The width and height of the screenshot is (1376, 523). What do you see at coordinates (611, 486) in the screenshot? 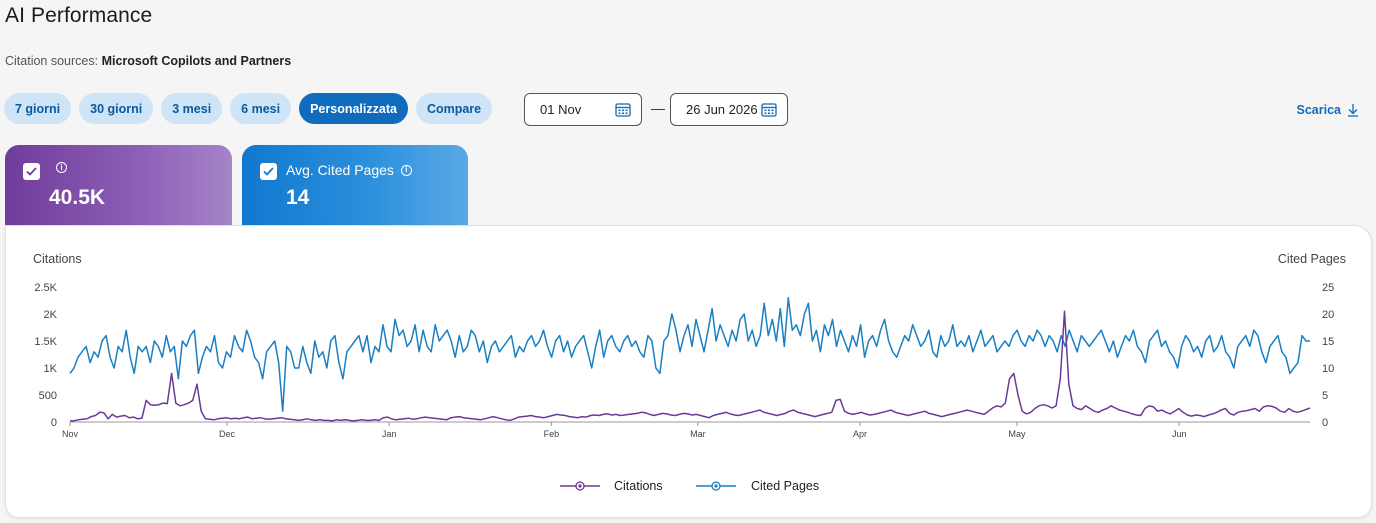
I see `legend-citations: Citations` at bounding box center [611, 486].